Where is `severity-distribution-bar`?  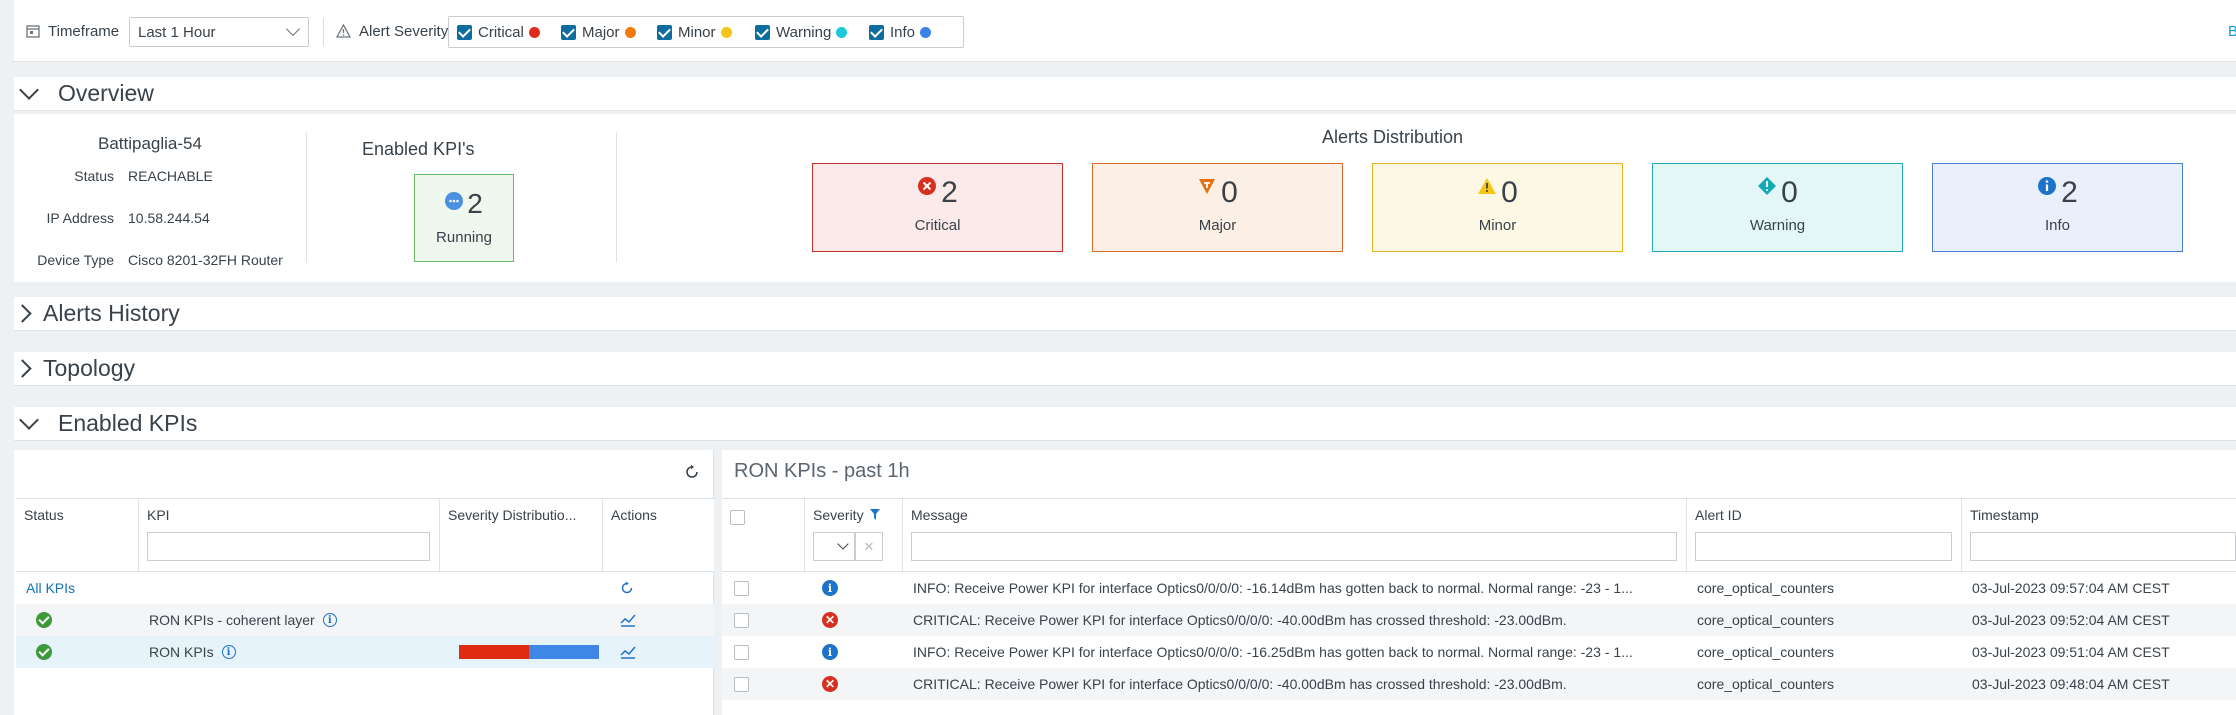 severity-distribution-bar is located at coordinates (529, 652).